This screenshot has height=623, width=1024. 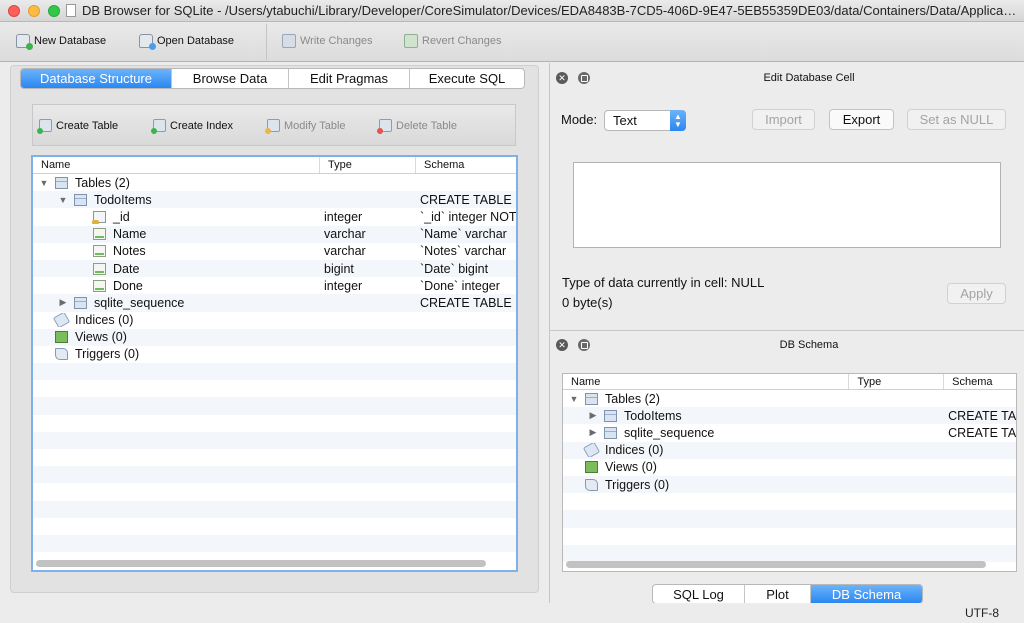 What do you see at coordinates (466, 199) in the screenshot?
I see `tree-cell-schema: CREATE TABLE` at bounding box center [466, 199].